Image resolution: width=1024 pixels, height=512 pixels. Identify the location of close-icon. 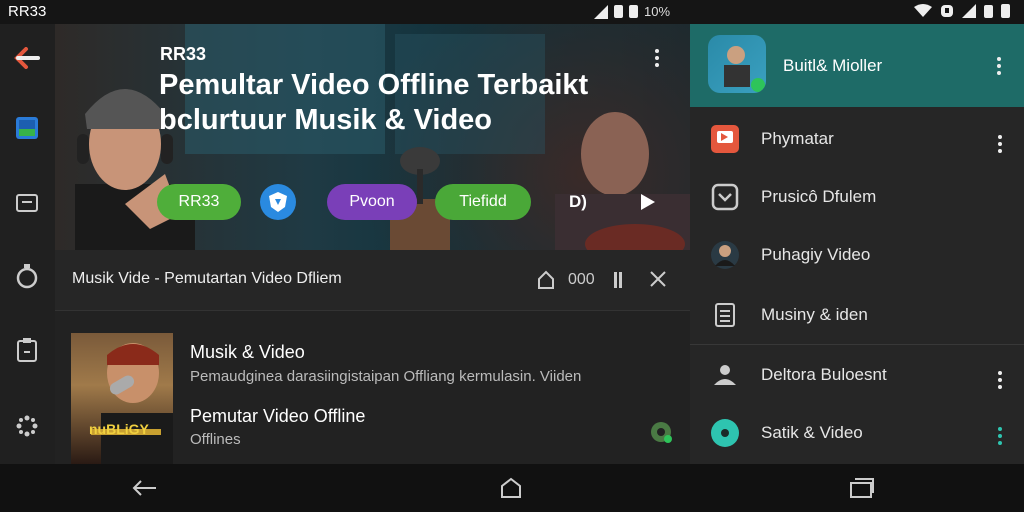
(658, 281).